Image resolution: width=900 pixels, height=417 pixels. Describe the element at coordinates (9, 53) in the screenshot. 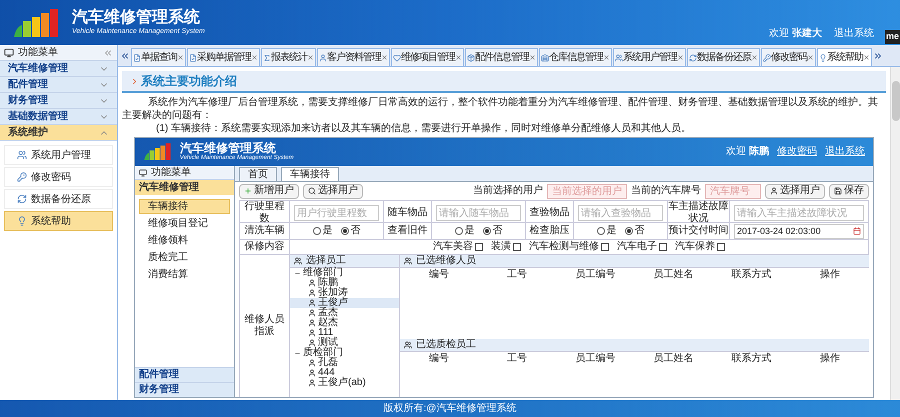

I see `menu-icon` at that location.